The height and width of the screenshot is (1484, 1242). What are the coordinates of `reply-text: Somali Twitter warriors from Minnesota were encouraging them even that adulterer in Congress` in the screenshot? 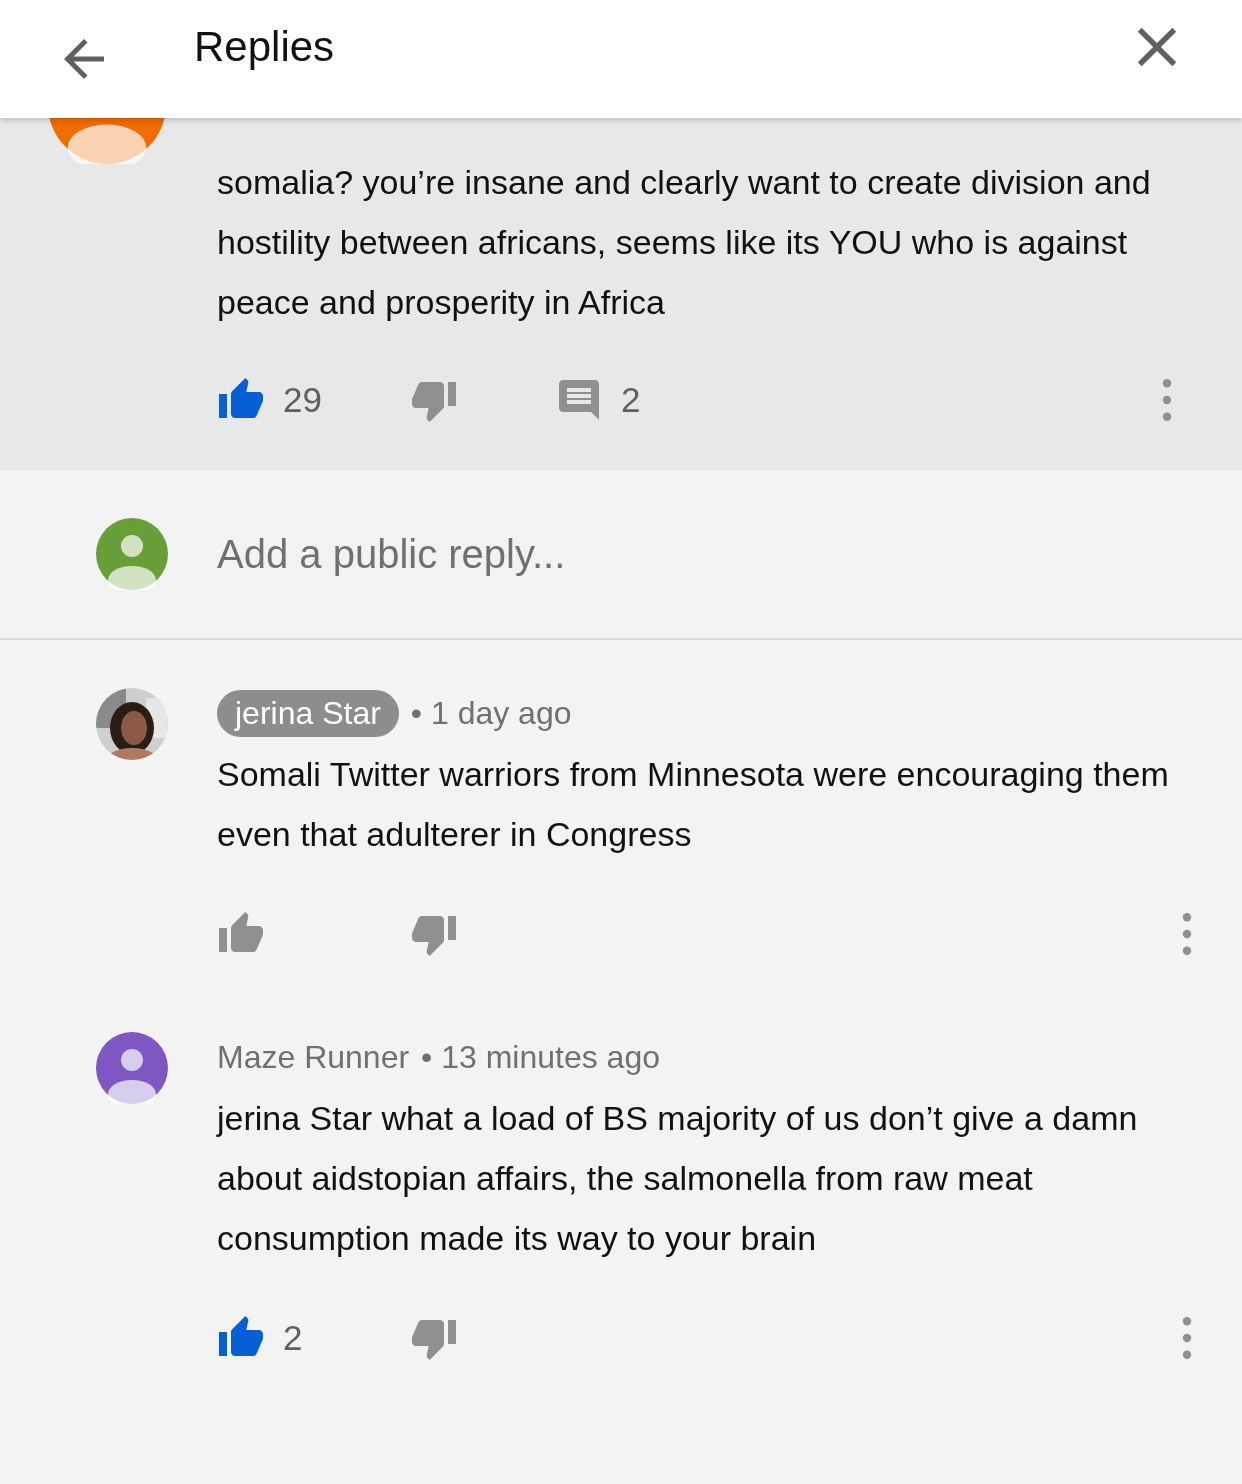 It's located at (693, 804).